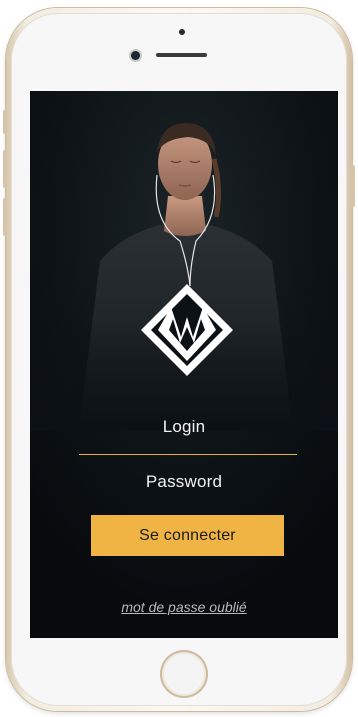 Image resolution: width=358 pixels, height=717 pixels. Describe the element at coordinates (184, 427) in the screenshot. I see `login-field: Login` at that location.